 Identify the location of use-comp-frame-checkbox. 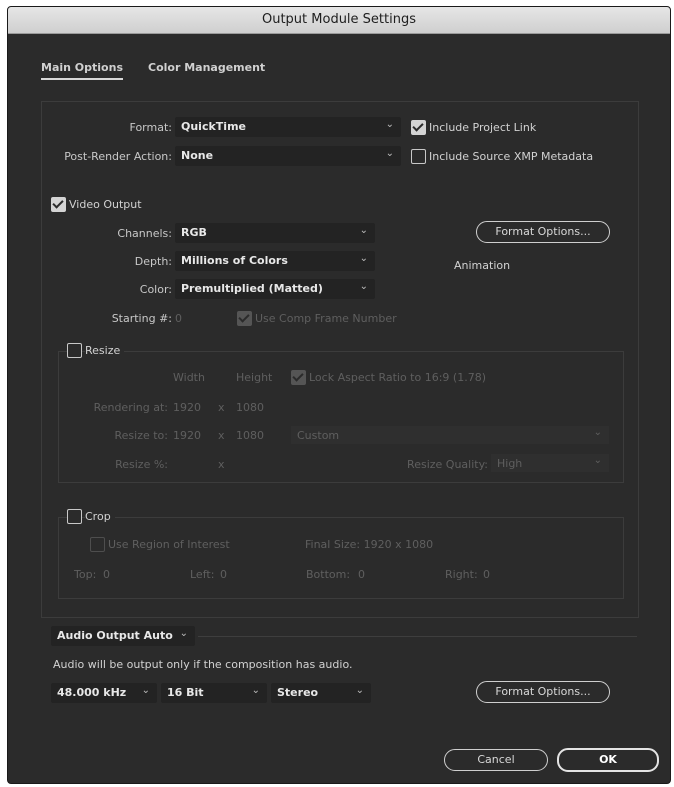
(244, 318).